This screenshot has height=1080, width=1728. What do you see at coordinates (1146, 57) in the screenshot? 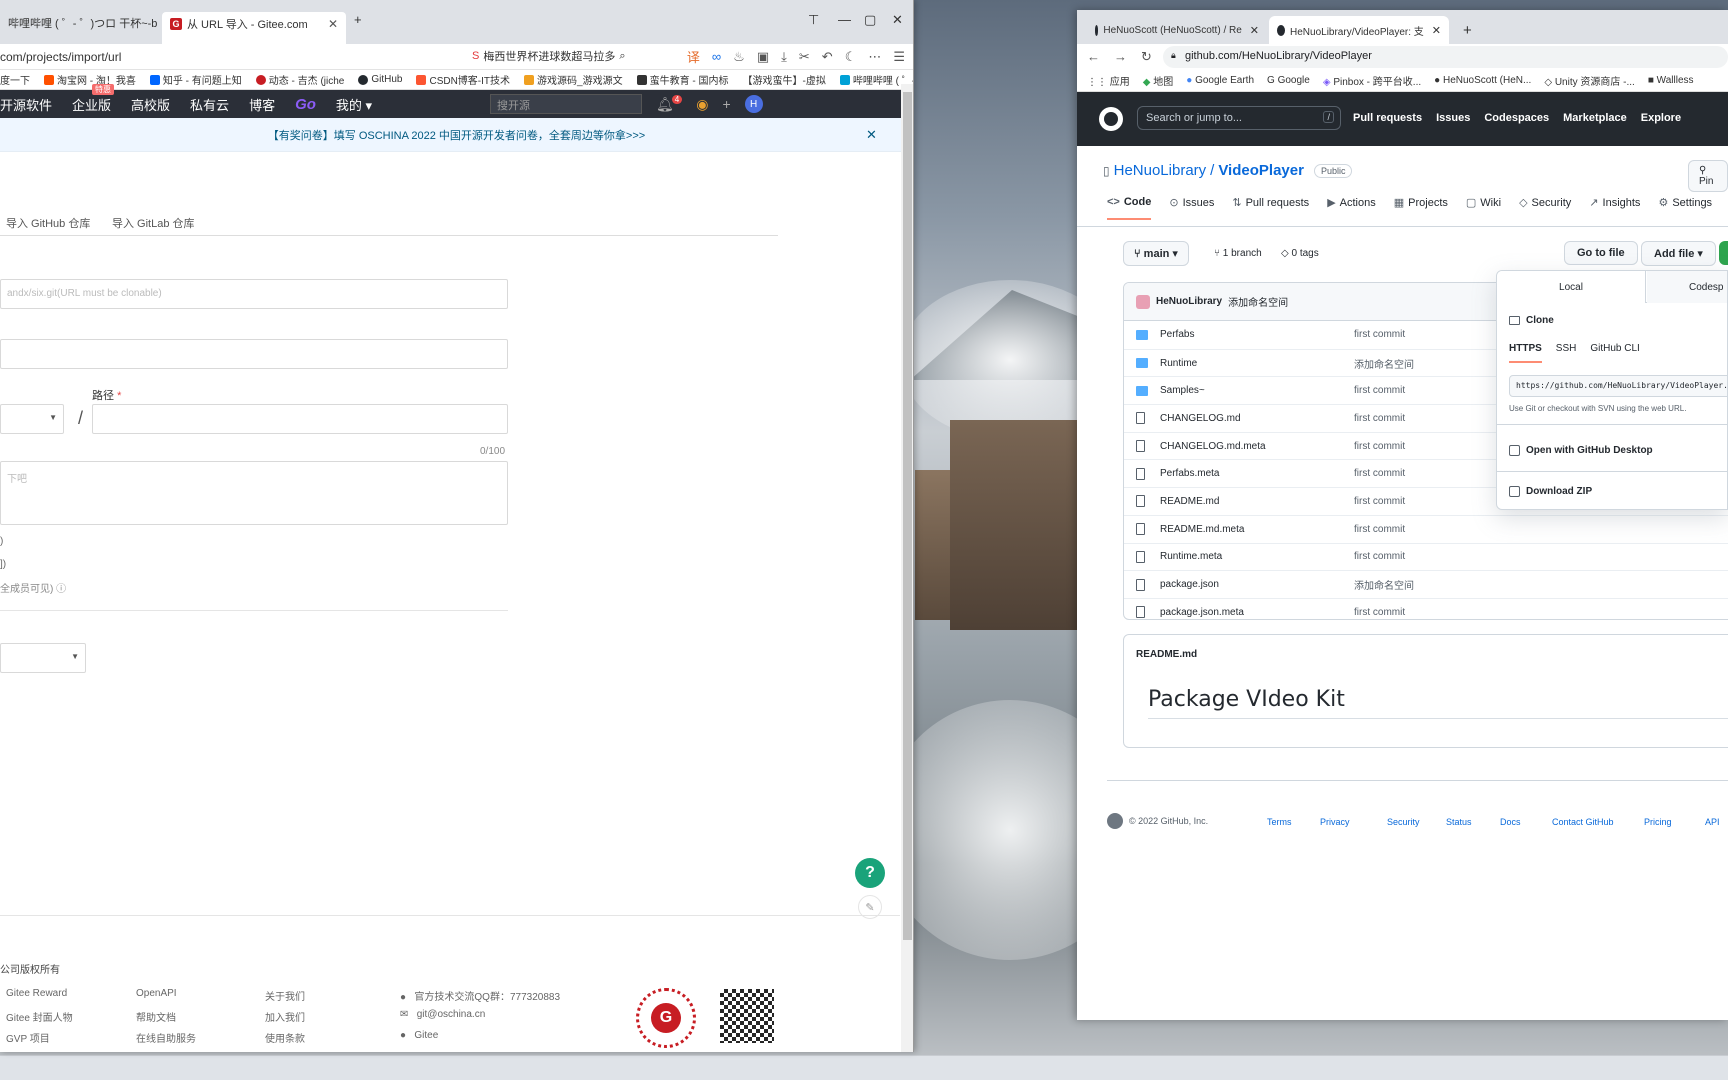
I see `reload-icon: ↻` at bounding box center [1146, 57].